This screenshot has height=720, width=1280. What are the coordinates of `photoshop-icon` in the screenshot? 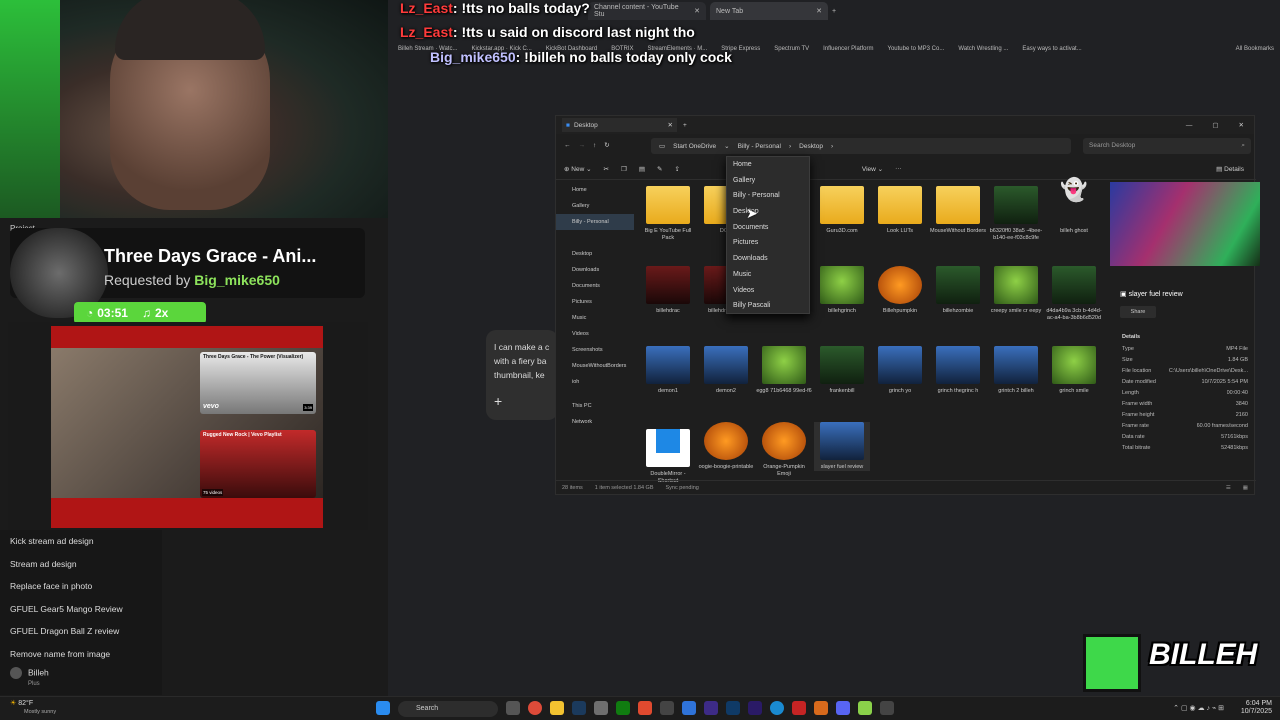 It's located at (733, 708).